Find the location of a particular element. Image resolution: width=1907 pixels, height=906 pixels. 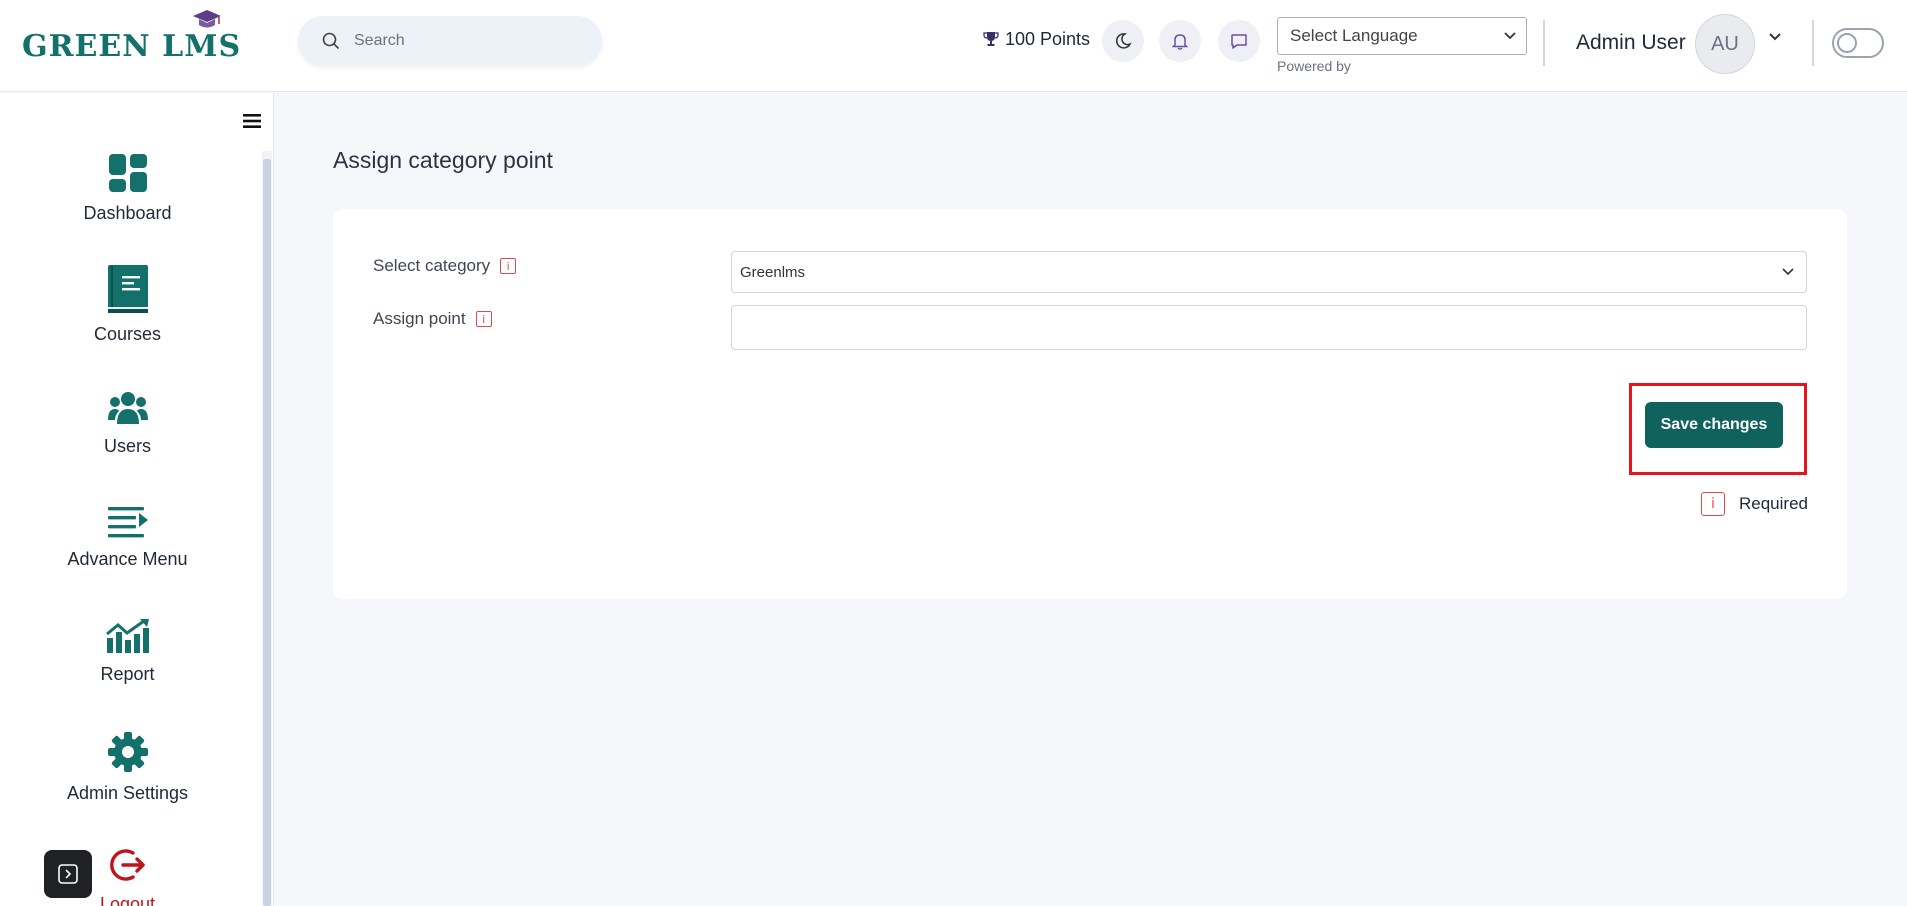

save-button: Save changes is located at coordinates (1714, 425).